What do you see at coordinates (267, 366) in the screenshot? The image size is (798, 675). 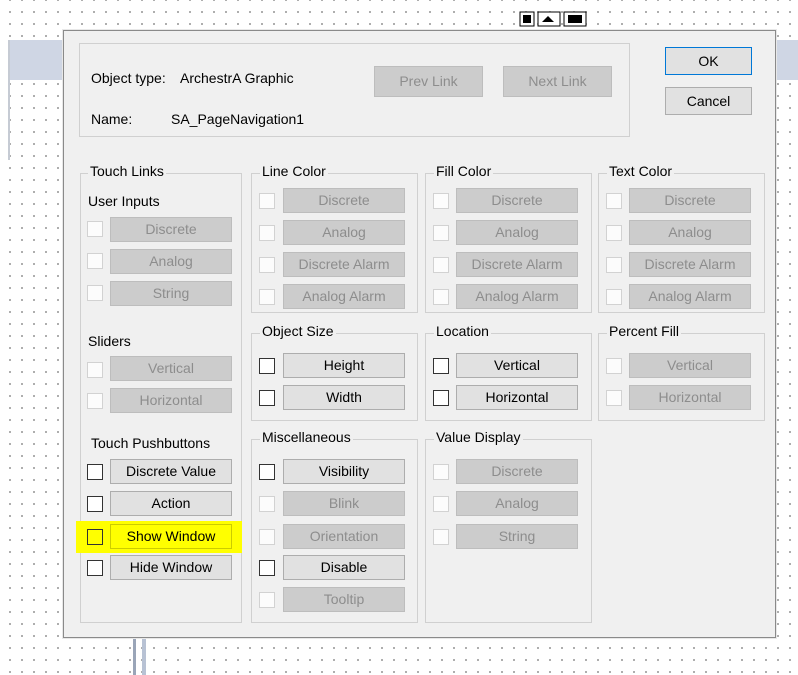 I see `height-checkbox` at bounding box center [267, 366].